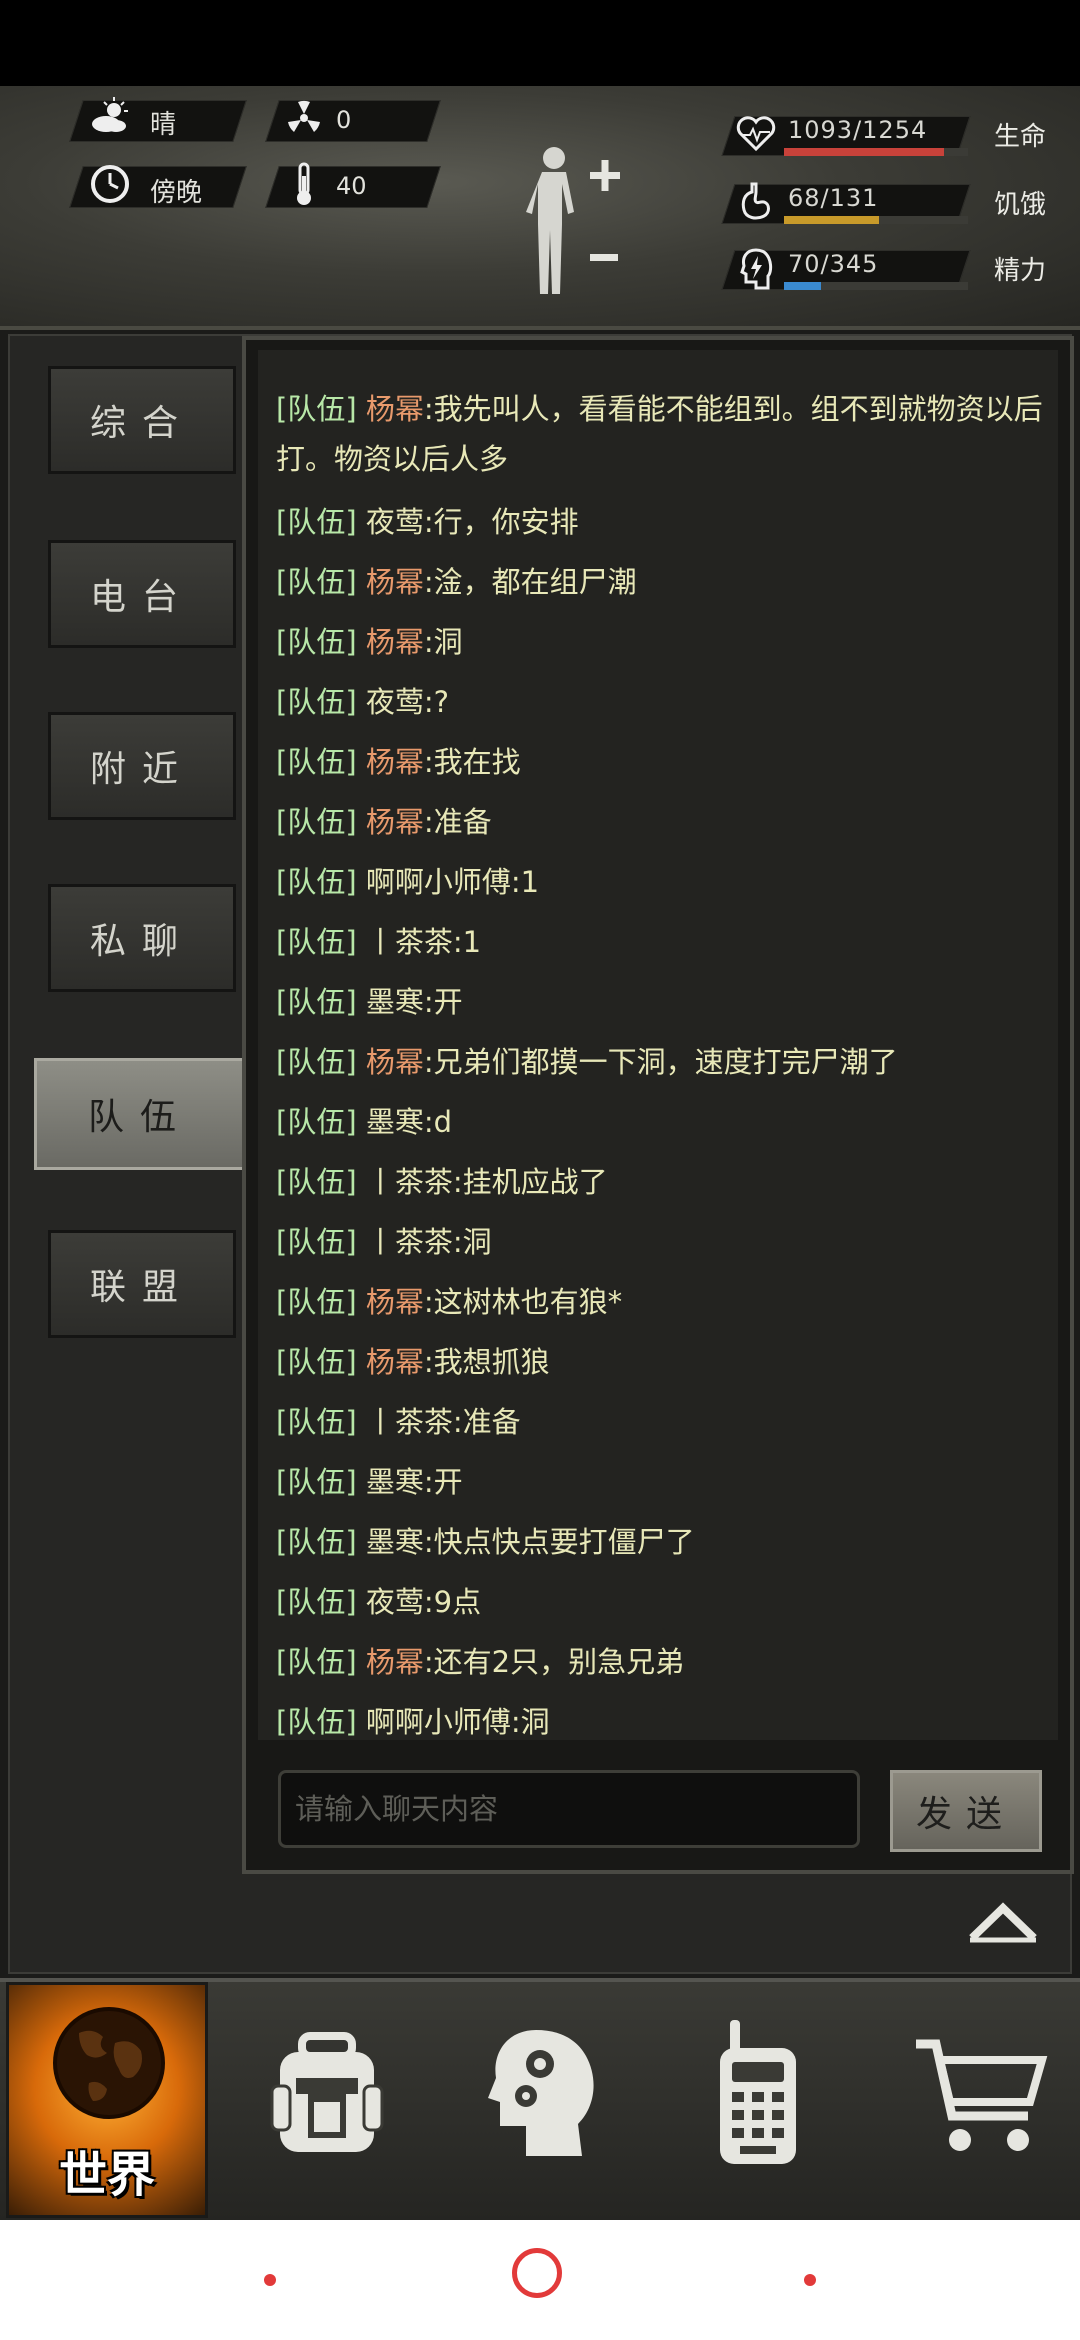  Describe the element at coordinates (452, 1602) in the screenshot. I see `message-text: :9点` at that location.